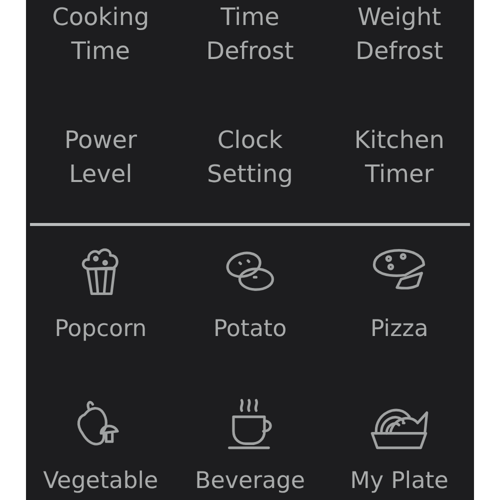  What do you see at coordinates (100, 157) in the screenshot?
I see `setting-button: Power Level` at bounding box center [100, 157].